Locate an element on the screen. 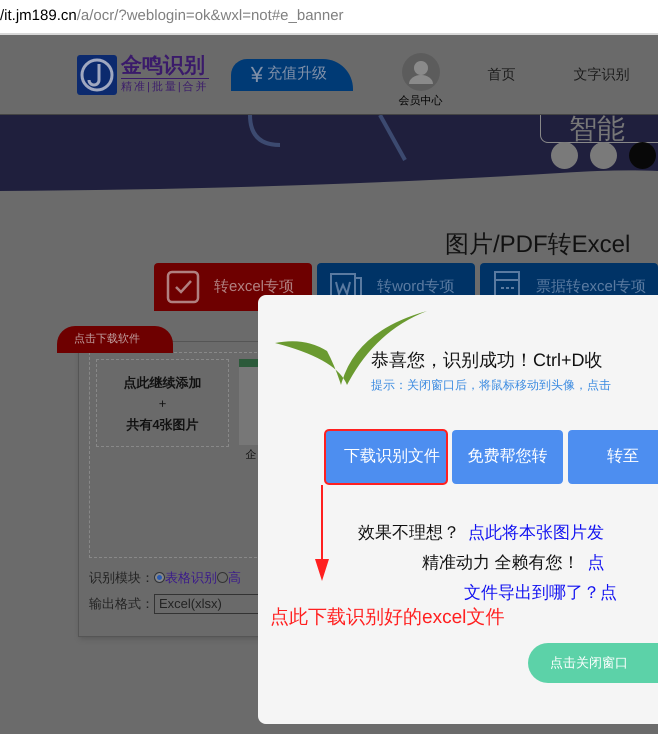 This screenshot has width=658, height=734. dialog-link: 点此将本张图片发 is located at coordinates (536, 533).